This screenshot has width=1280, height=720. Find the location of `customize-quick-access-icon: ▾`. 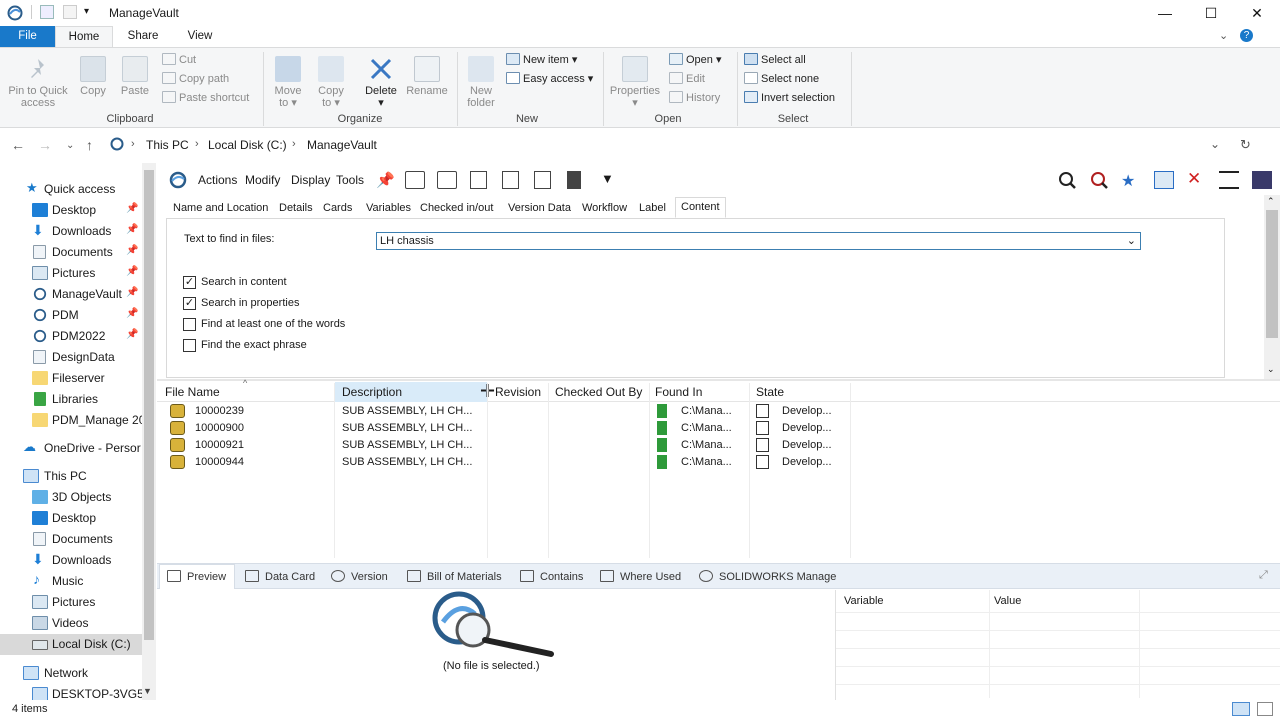

customize-quick-access-icon: ▾ is located at coordinates (86, 11).